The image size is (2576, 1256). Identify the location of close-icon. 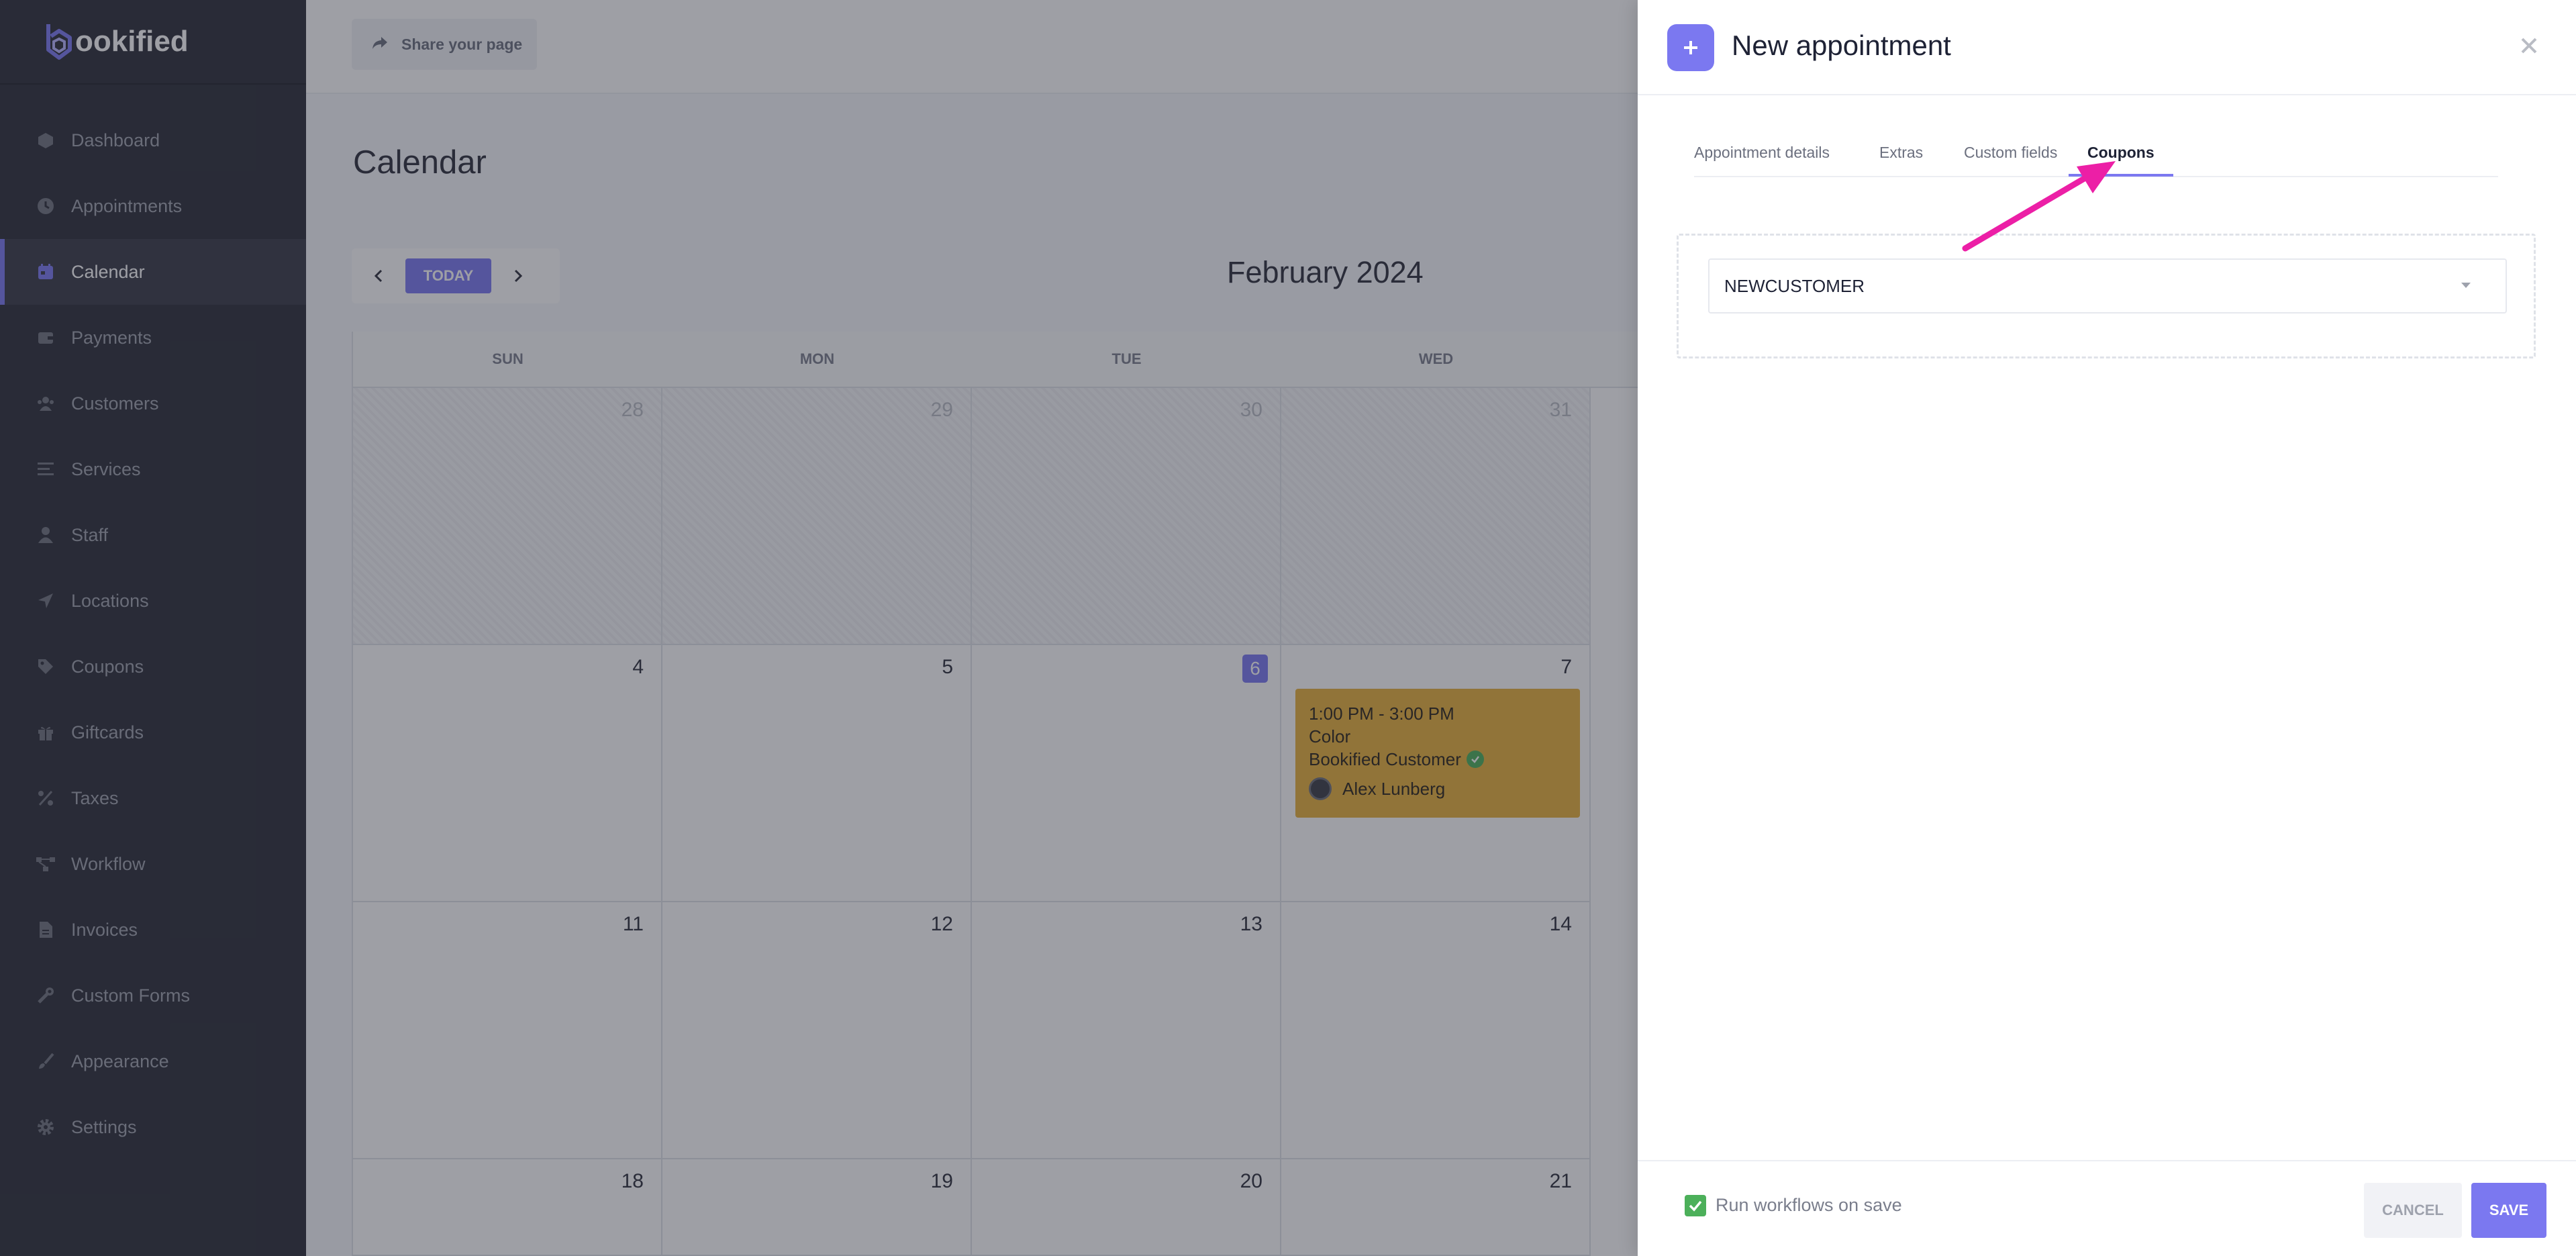
(2529, 46).